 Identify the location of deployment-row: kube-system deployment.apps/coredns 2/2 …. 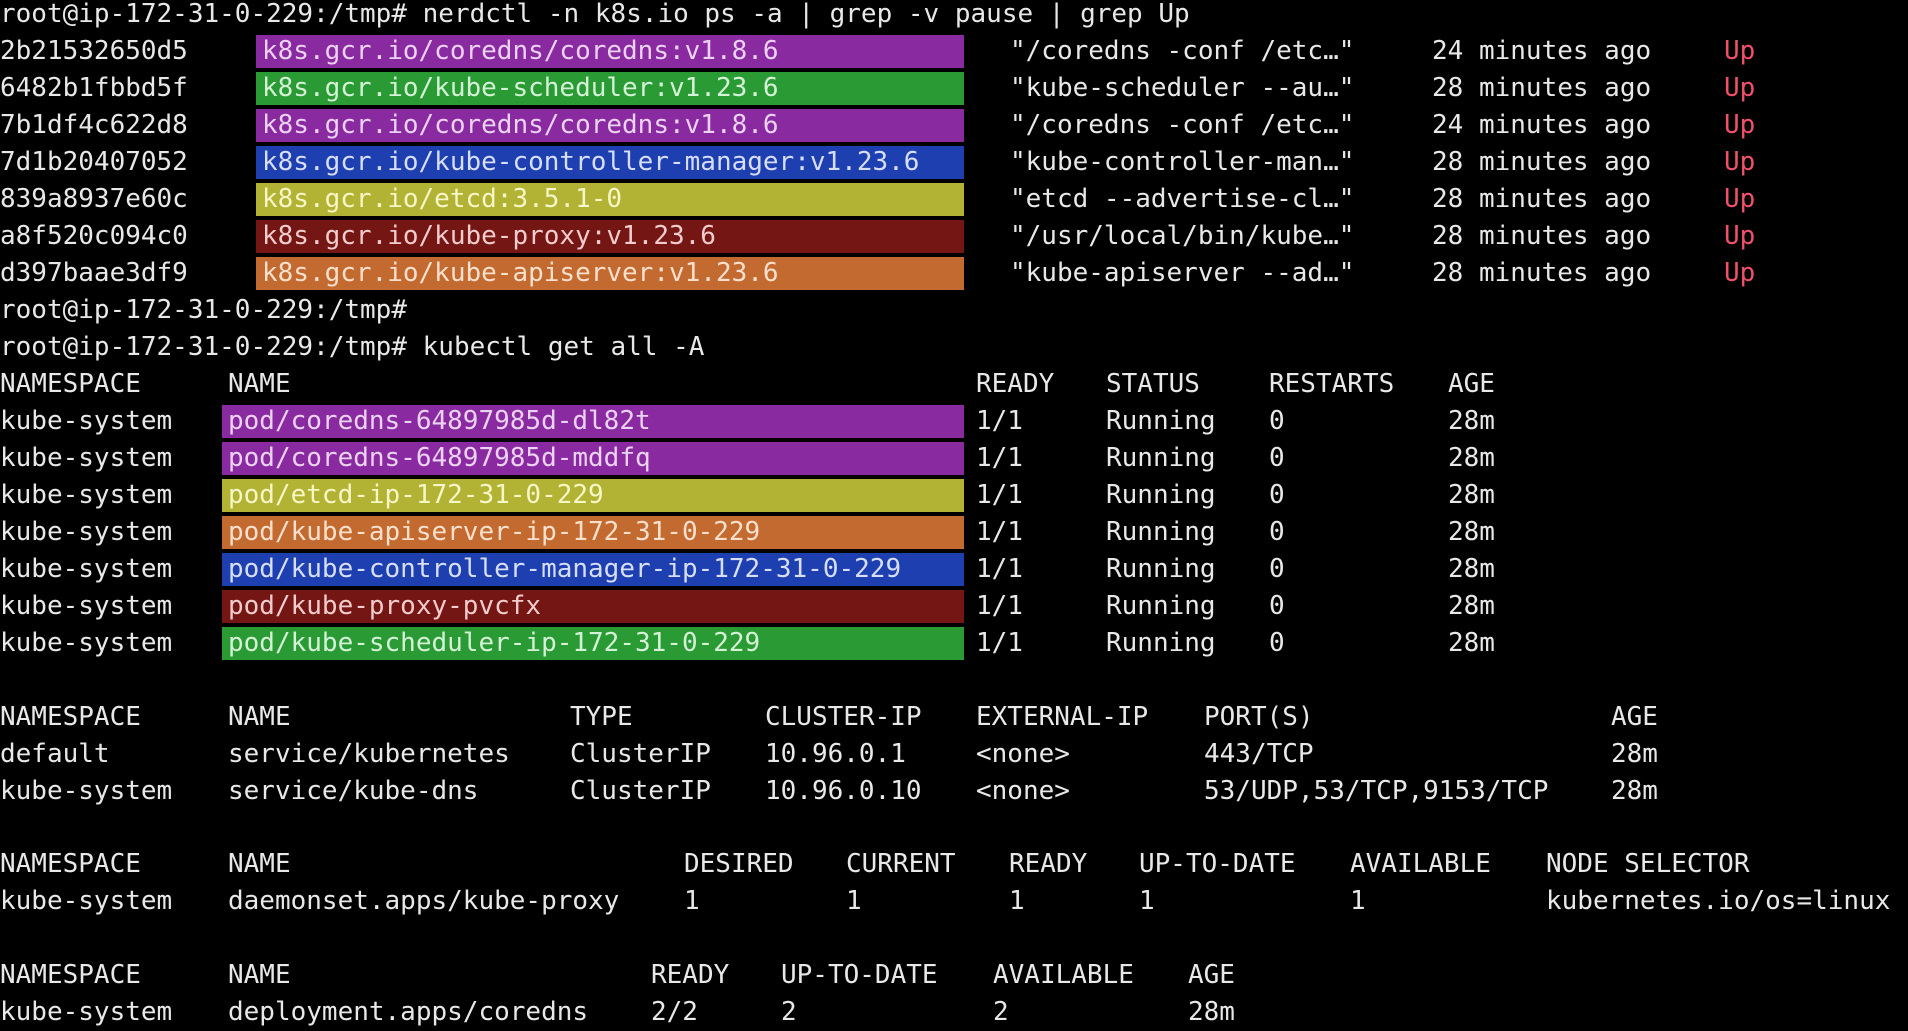
(954, 1012).